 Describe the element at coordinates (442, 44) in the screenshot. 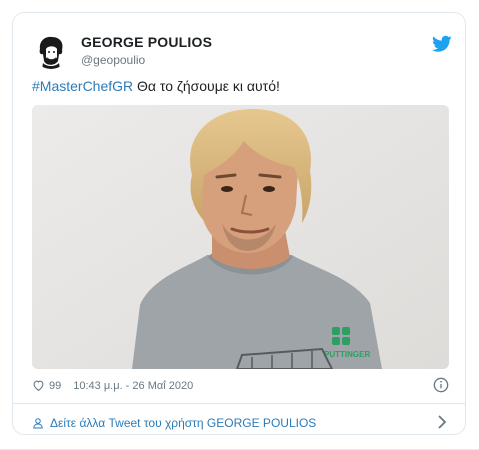

I see `twitter-bird-icon` at that location.